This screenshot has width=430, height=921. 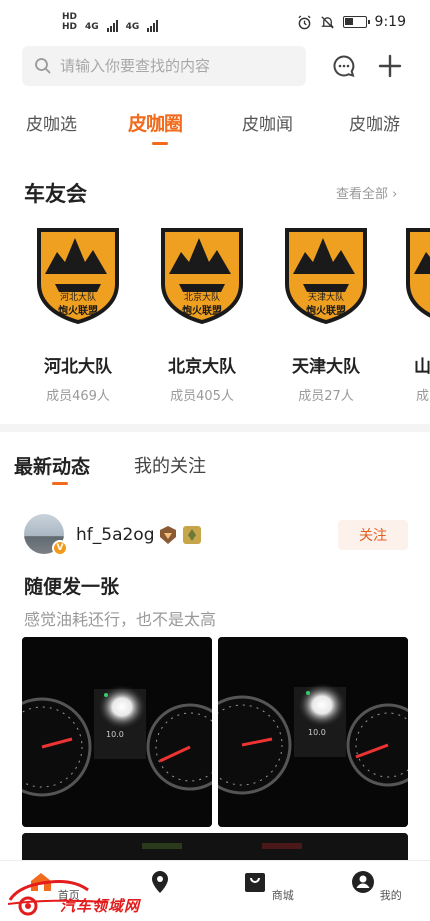 I want to click on verified-icon: V, so click(x=60, y=548).